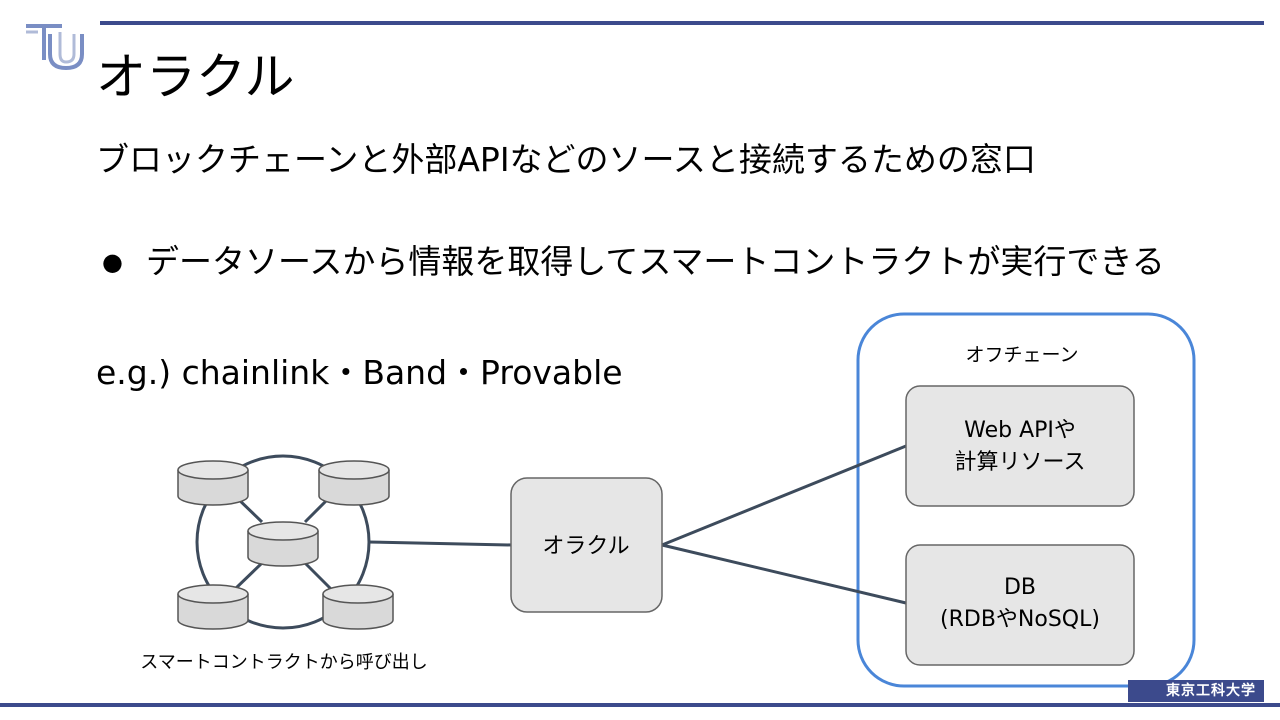 This screenshot has width=1280, height=720. What do you see at coordinates (1021, 355) in the screenshot?
I see `offchain-label: オフチェーン` at bounding box center [1021, 355].